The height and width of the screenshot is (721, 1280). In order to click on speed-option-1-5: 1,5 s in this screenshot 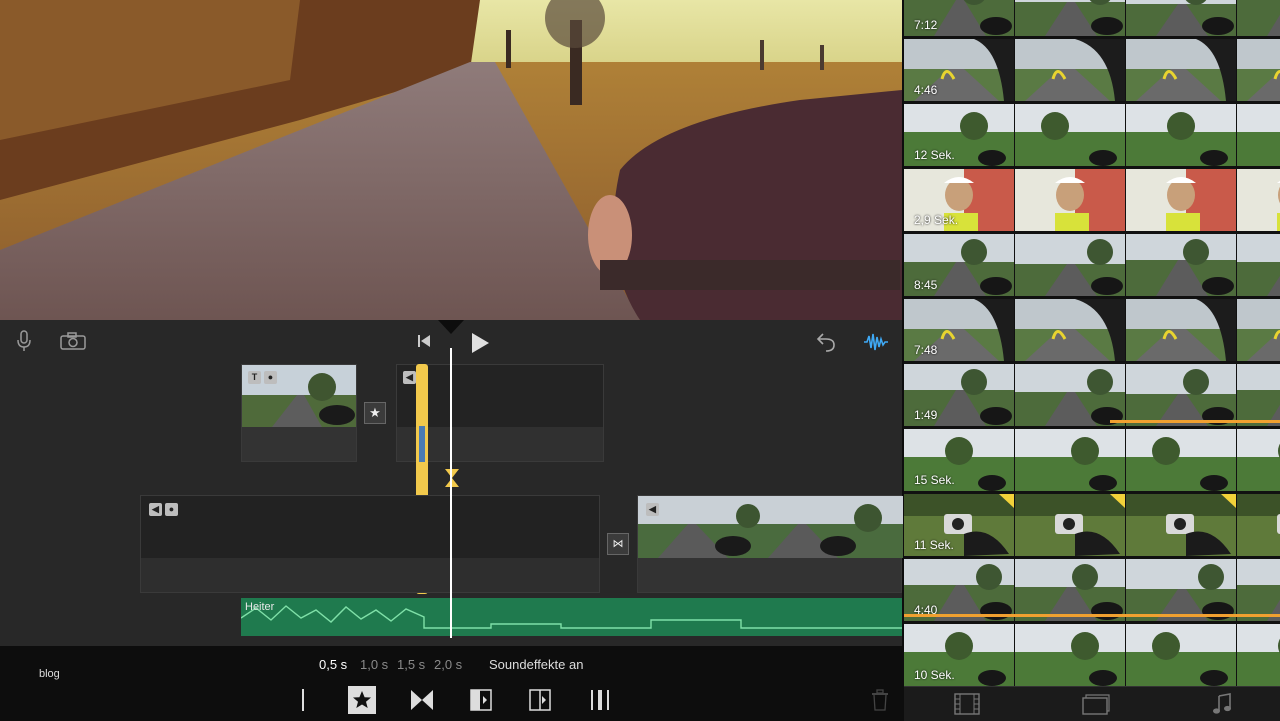, I will do `click(411, 664)`.